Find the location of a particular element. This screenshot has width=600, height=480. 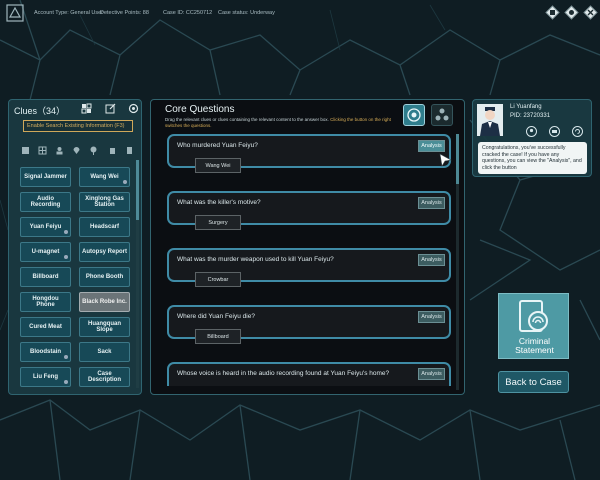

clue-autopsy-report: Autopsy Report is located at coordinates (104, 252).